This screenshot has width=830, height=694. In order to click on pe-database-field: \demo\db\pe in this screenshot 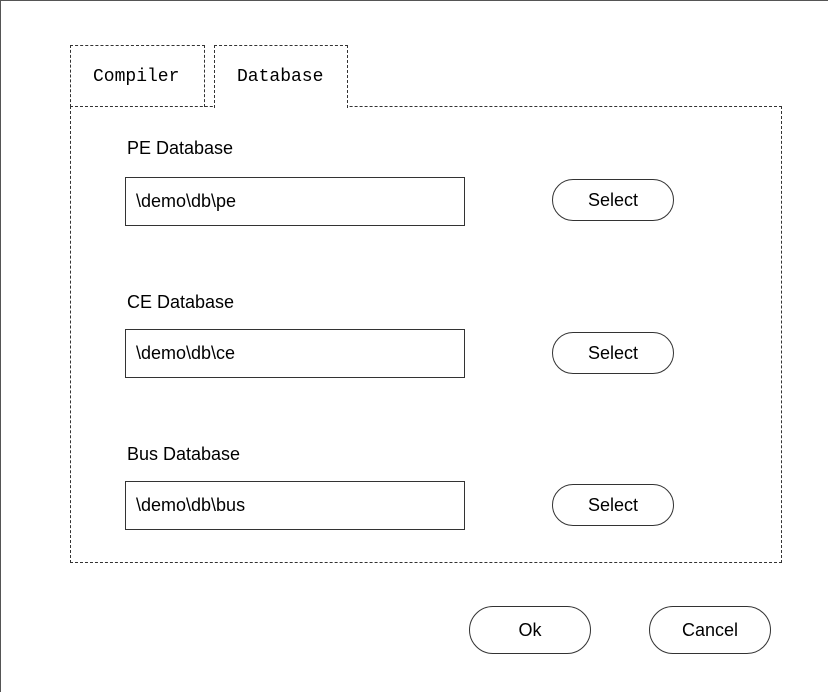, I will do `click(295, 201)`.